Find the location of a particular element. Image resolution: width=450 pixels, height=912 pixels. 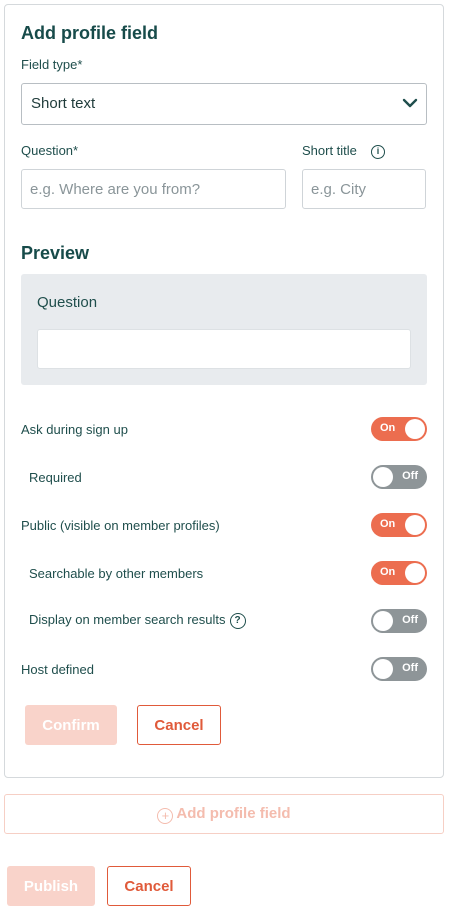

setting-host-defined-label: Host defined is located at coordinates (57, 669).